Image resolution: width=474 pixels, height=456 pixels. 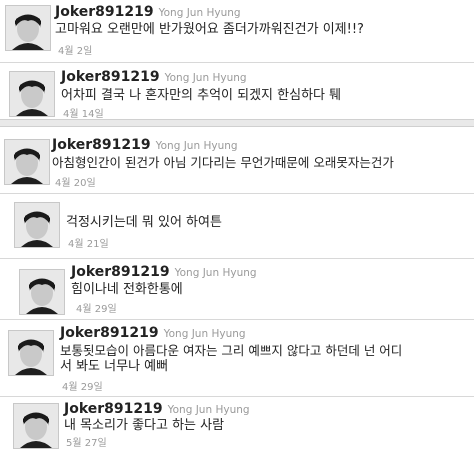 What do you see at coordinates (88, 242) in the screenshot?
I see `timestamp: 4월 21일` at bounding box center [88, 242].